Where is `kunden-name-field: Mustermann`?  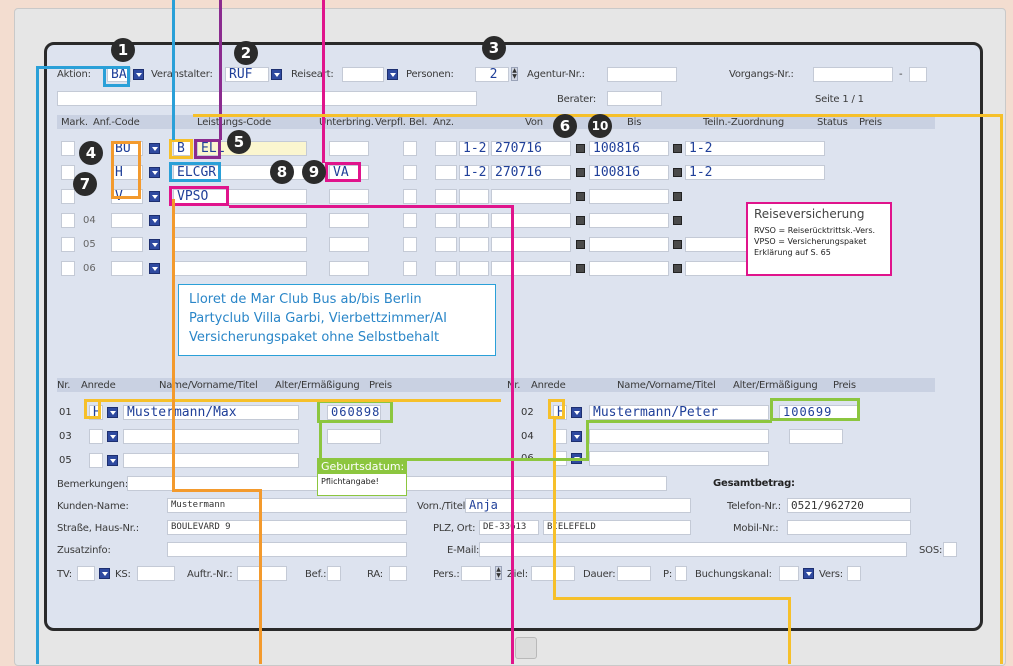 kunden-name-field: Mustermann is located at coordinates (287, 505).